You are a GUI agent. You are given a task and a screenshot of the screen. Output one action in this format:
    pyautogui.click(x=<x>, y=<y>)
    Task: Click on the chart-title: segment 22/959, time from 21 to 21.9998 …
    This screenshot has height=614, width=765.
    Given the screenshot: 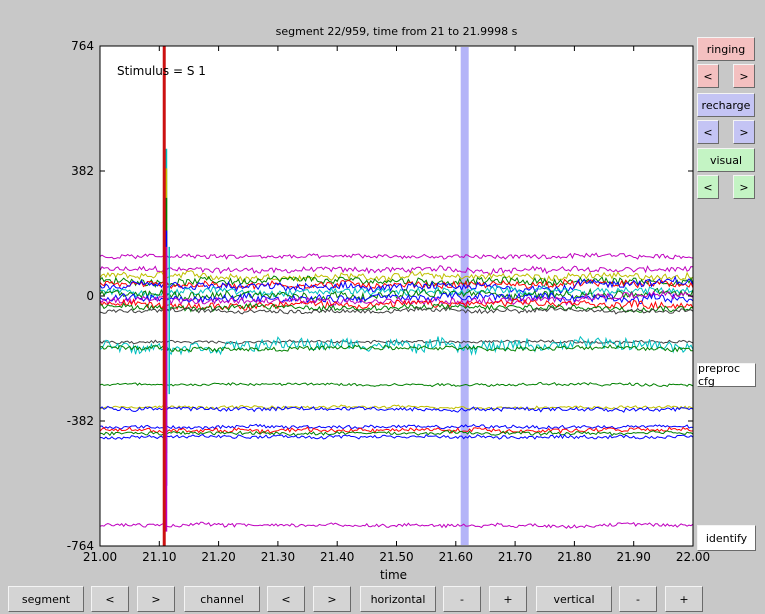 What is the action you would take?
    pyautogui.click(x=397, y=31)
    